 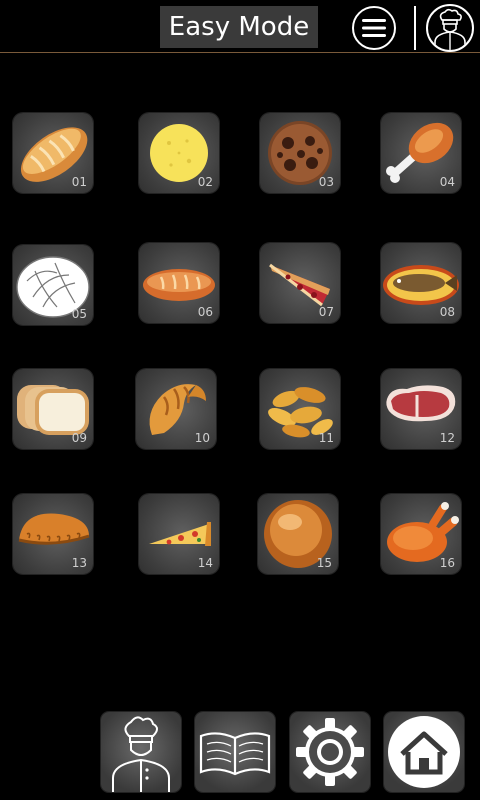 What do you see at coordinates (447, 182) in the screenshot?
I see `program-number: 04` at bounding box center [447, 182].